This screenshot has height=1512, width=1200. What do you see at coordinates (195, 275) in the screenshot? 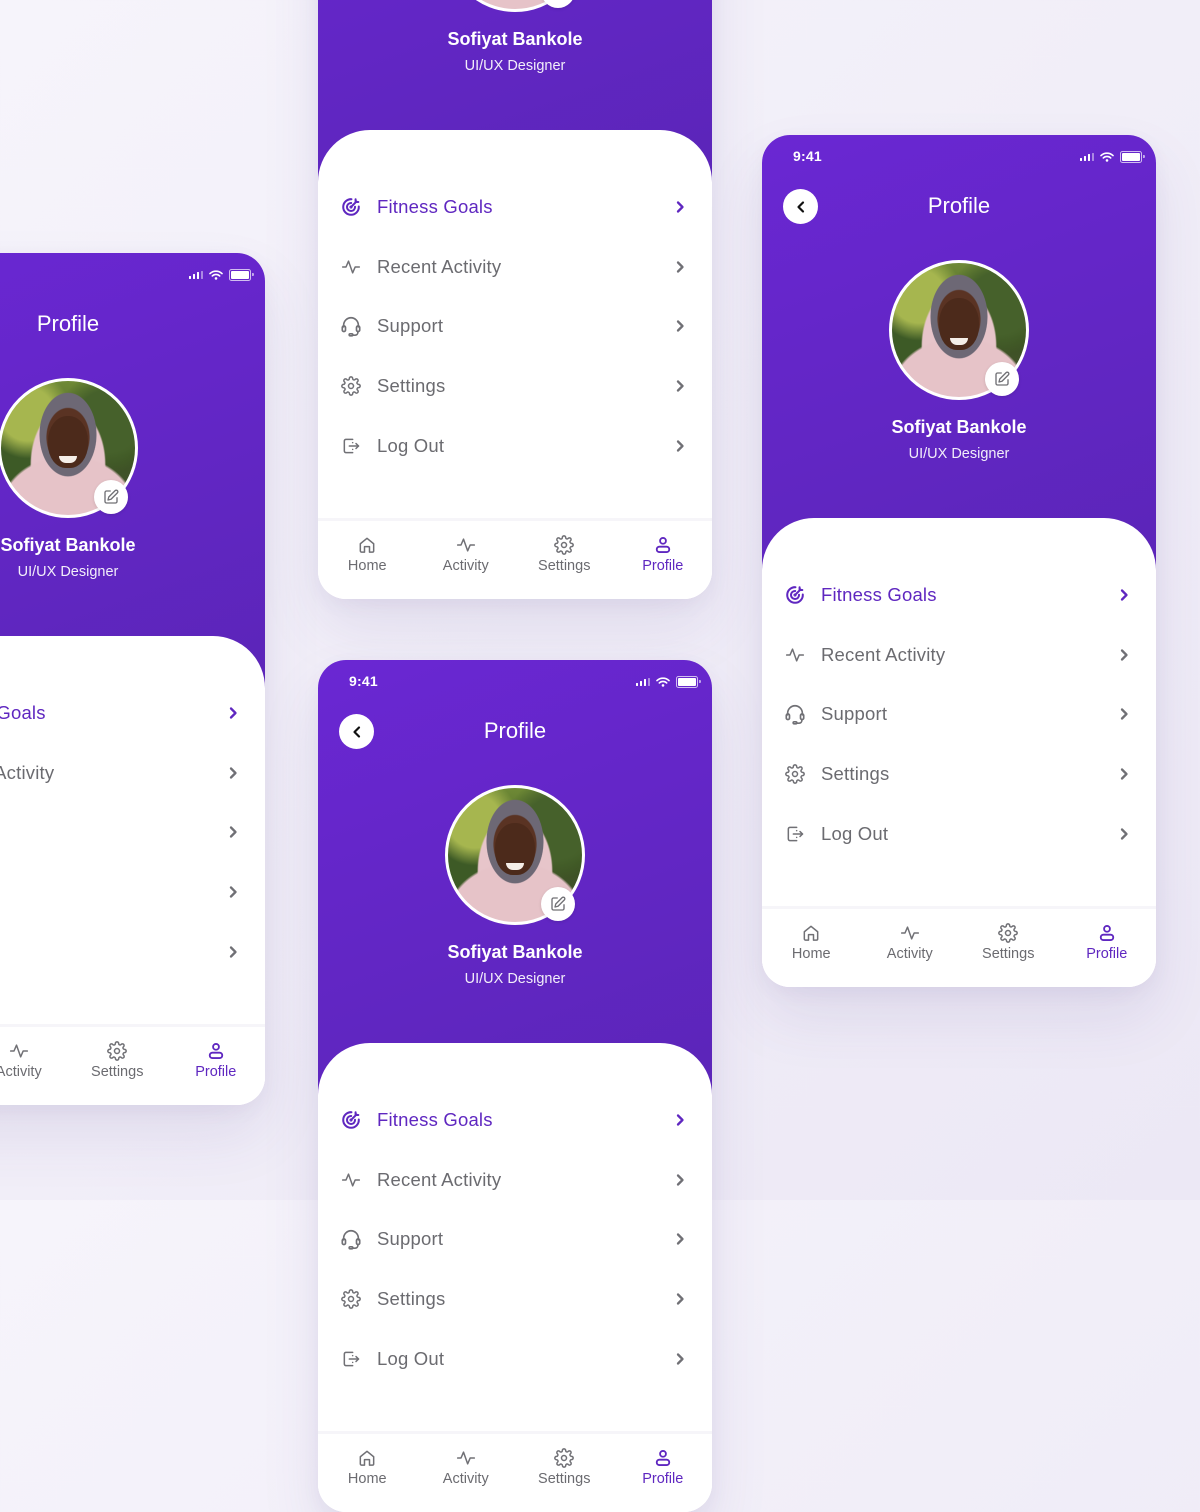
I see `signal-icon` at bounding box center [195, 275].